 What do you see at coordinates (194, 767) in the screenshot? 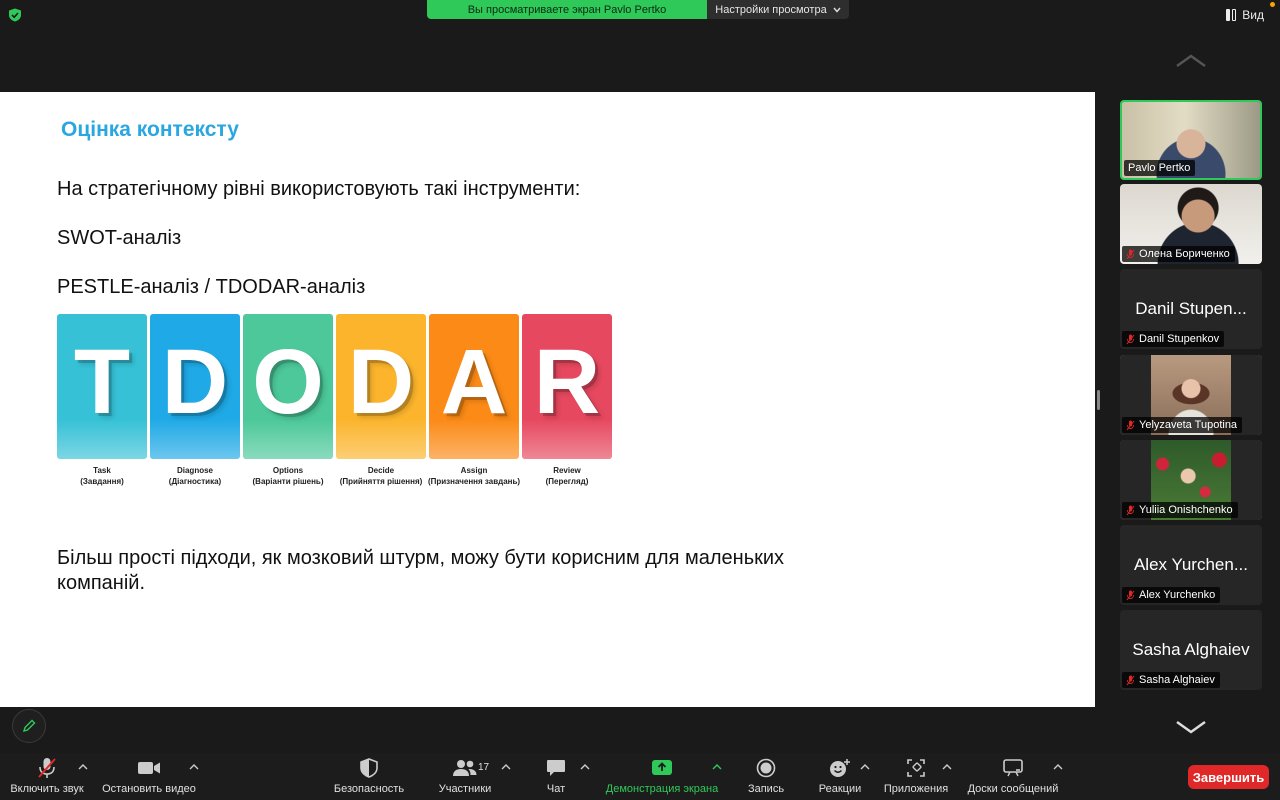
I see `video-options-caret-icon` at bounding box center [194, 767].